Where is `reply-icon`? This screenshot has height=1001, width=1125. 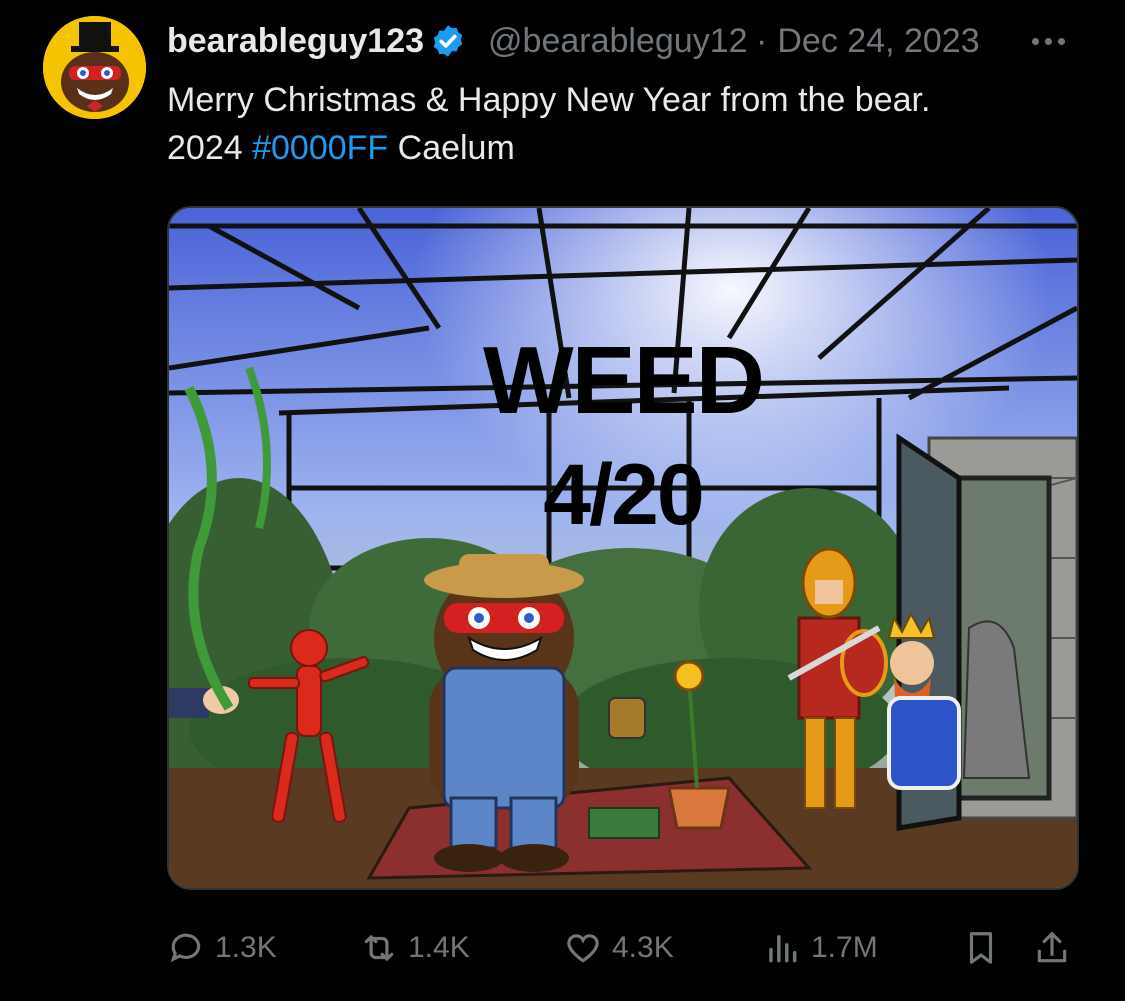 reply-icon is located at coordinates (185, 948).